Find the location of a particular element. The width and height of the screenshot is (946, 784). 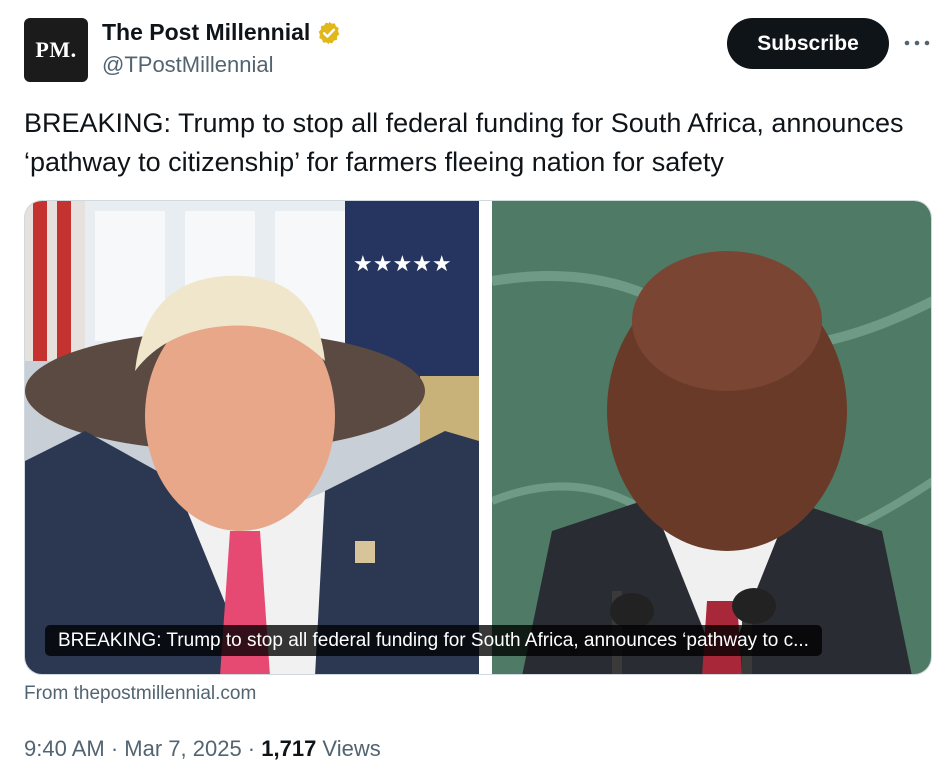

avatar: PM. is located at coordinates (56, 50).